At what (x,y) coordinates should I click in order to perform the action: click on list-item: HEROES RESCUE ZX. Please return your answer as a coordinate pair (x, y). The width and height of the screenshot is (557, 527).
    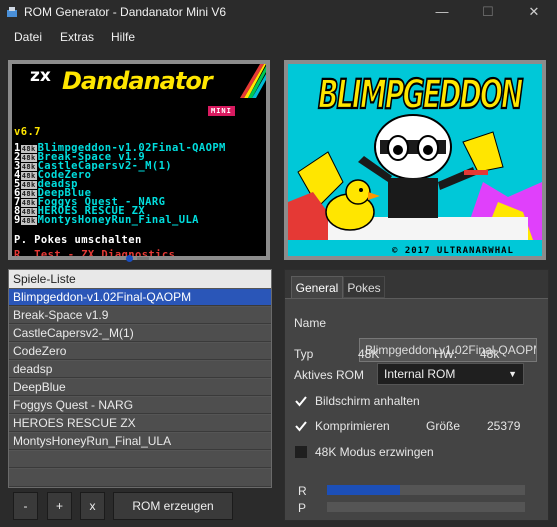
    Looking at the image, I should click on (140, 423).